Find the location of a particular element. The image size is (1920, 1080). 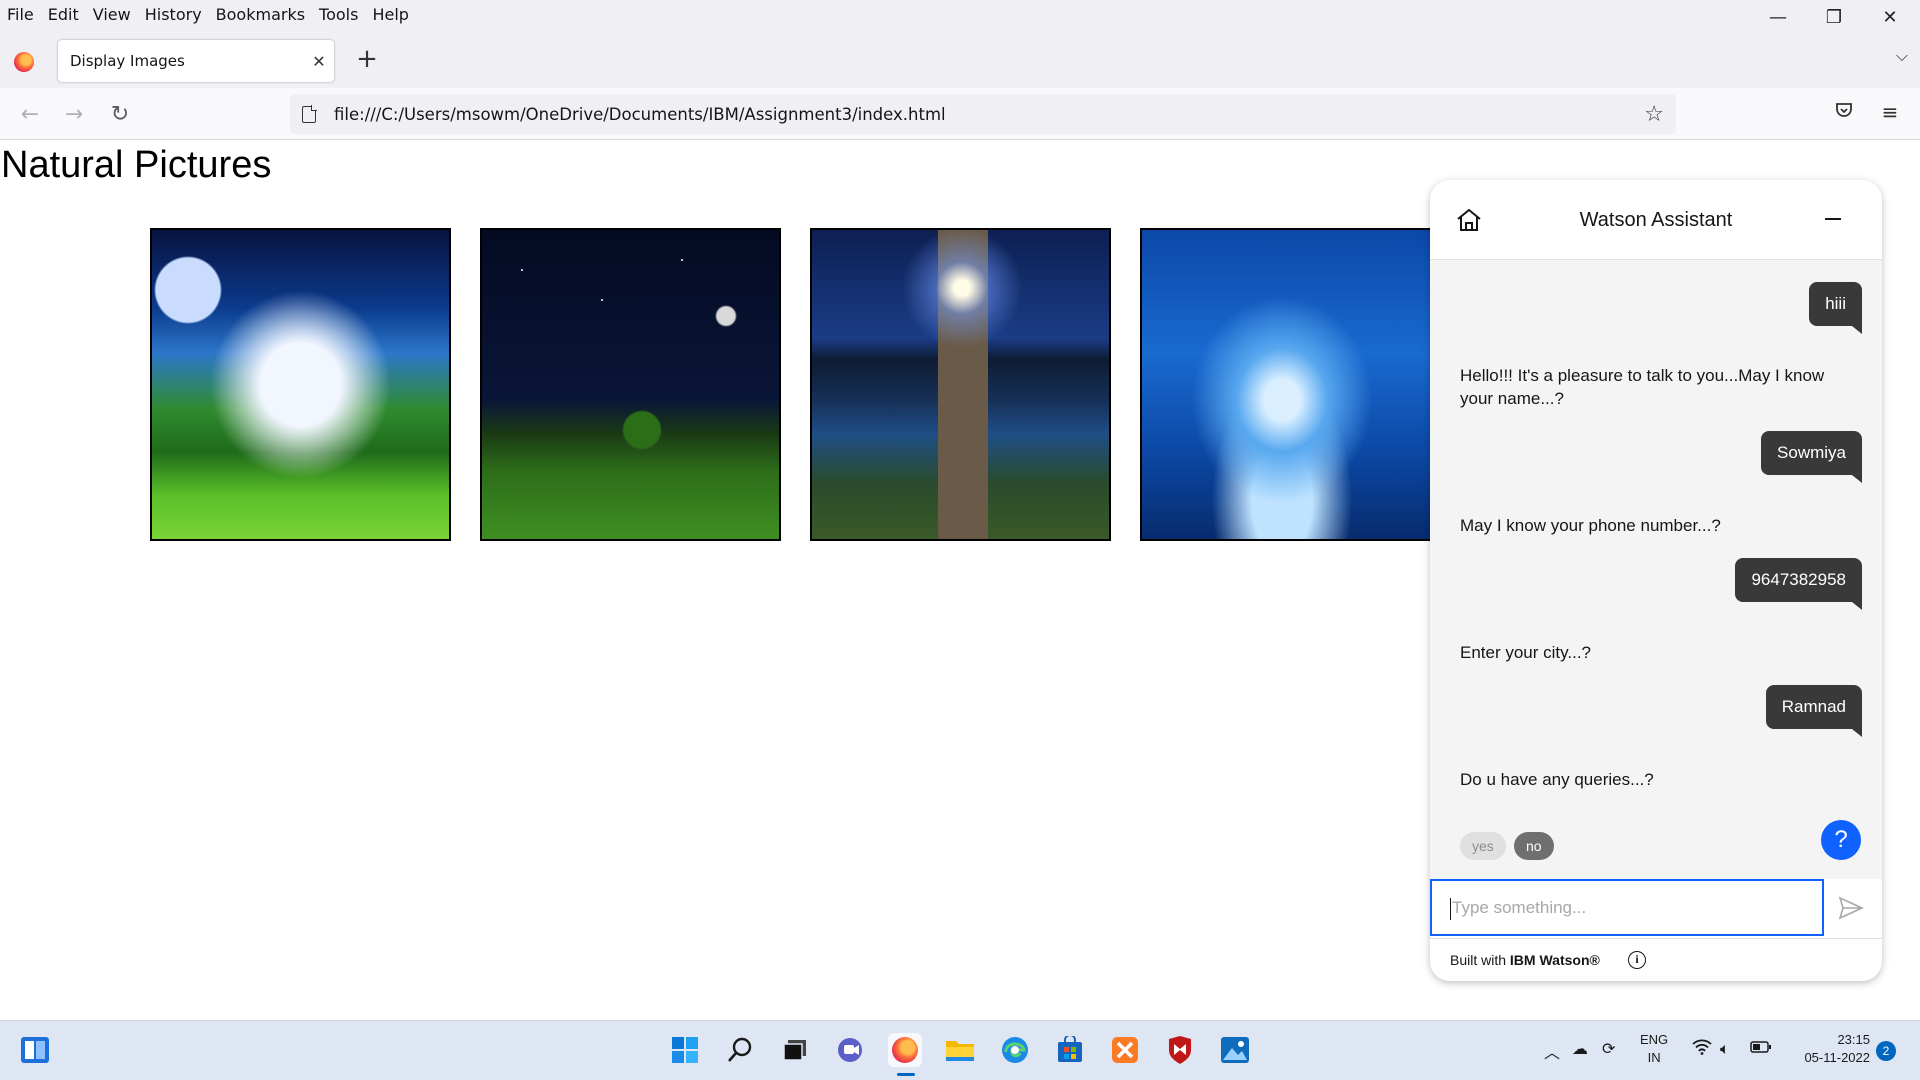

start-icon is located at coordinates (685, 1050).